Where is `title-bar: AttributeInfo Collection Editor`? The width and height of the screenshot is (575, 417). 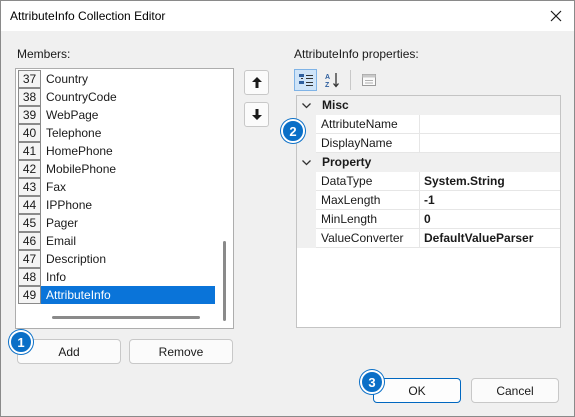 title-bar: AttributeInfo Collection Editor is located at coordinates (287, 16).